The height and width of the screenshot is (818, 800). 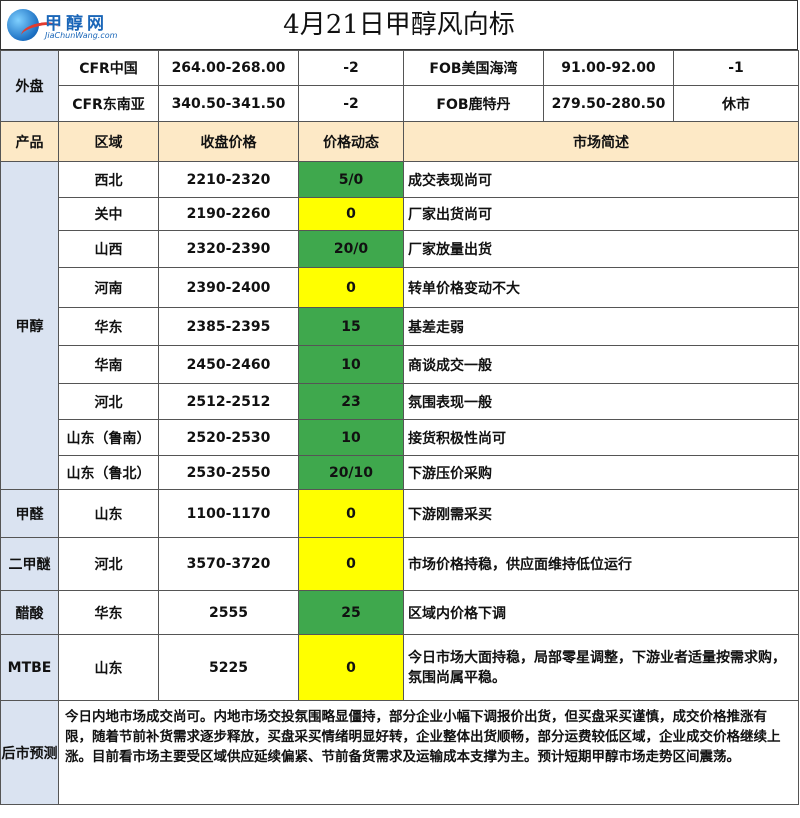 I want to click on product-cell: MTBE, so click(x=29, y=667).